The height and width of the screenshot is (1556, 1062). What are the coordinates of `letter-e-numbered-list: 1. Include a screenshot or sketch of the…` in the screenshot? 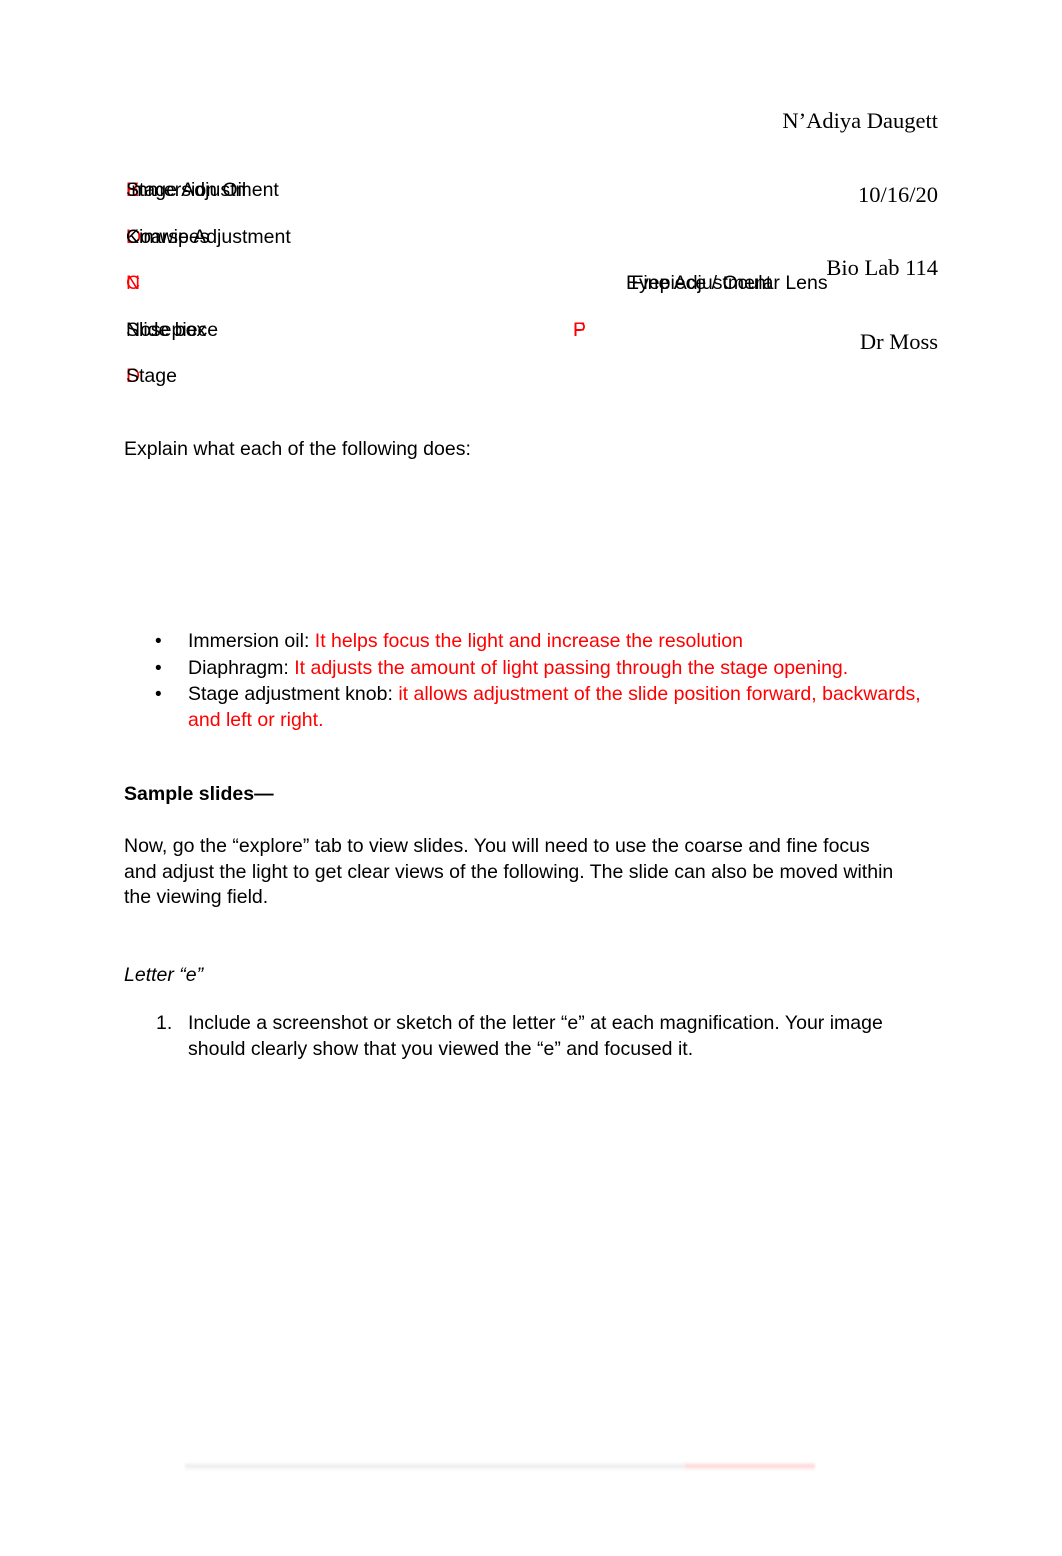 It's located at (533, 1036).